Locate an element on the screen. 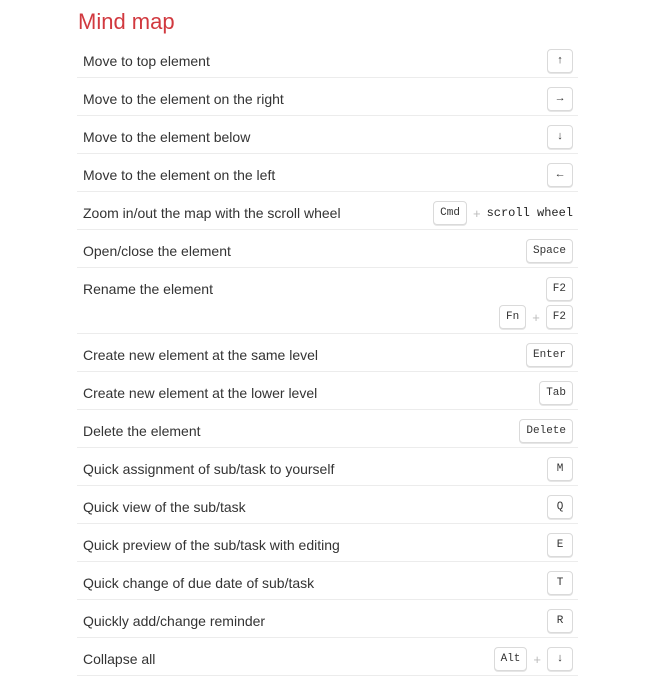  key-combo: ↓ is located at coordinates (560, 137).